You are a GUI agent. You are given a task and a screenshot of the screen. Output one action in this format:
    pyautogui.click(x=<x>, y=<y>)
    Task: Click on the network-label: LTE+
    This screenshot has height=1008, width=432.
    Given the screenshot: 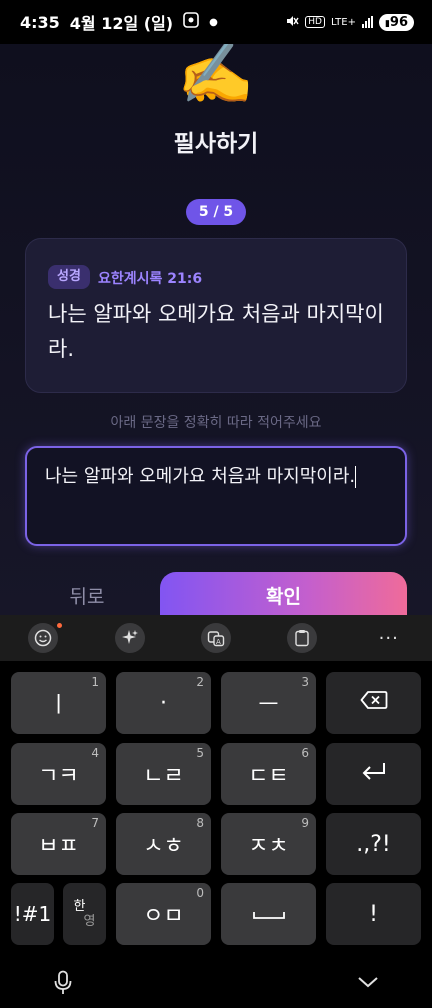 What is the action you would take?
    pyautogui.click(x=343, y=22)
    